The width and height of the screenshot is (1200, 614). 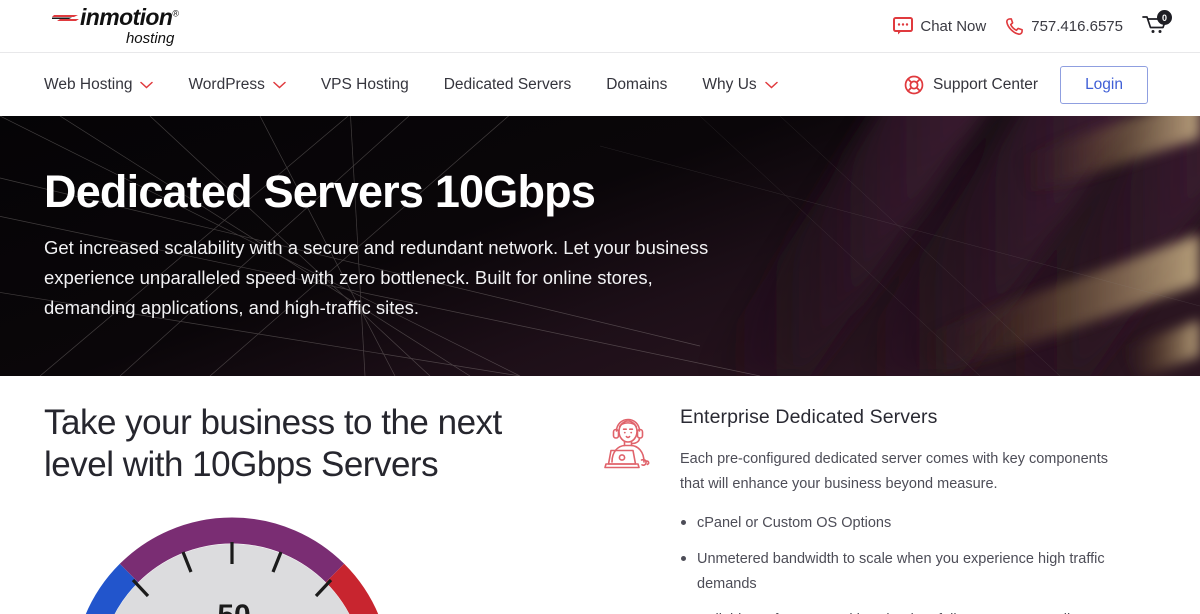 I want to click on nav-item-why-us: Why Us, so click(x=740, y=84).